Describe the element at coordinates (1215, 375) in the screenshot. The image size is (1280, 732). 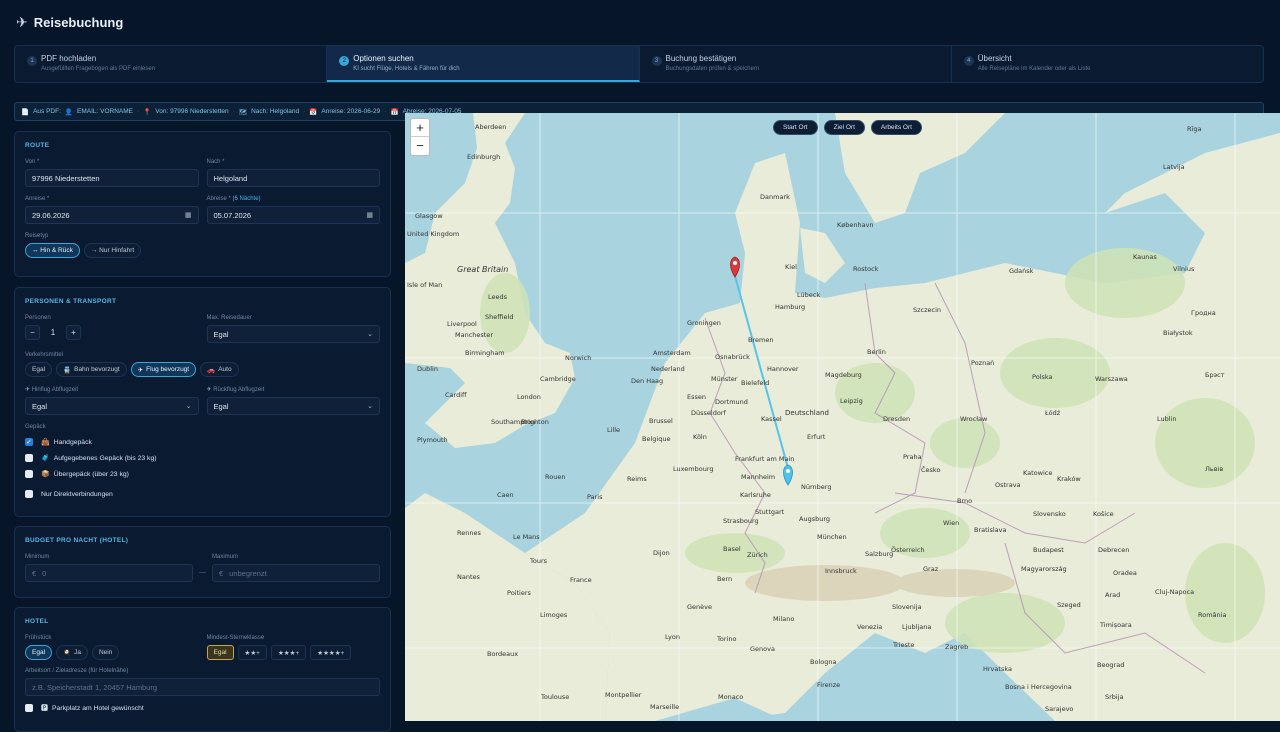
I see `map-label: Брэст` at that location.